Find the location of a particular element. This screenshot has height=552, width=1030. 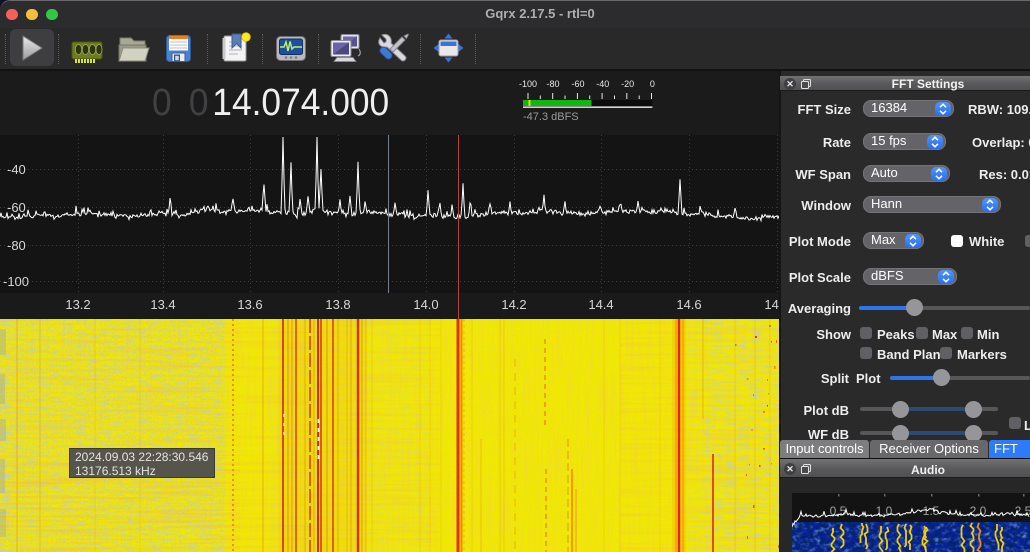

svg-text: 0 is located at coordinates (652, 84).